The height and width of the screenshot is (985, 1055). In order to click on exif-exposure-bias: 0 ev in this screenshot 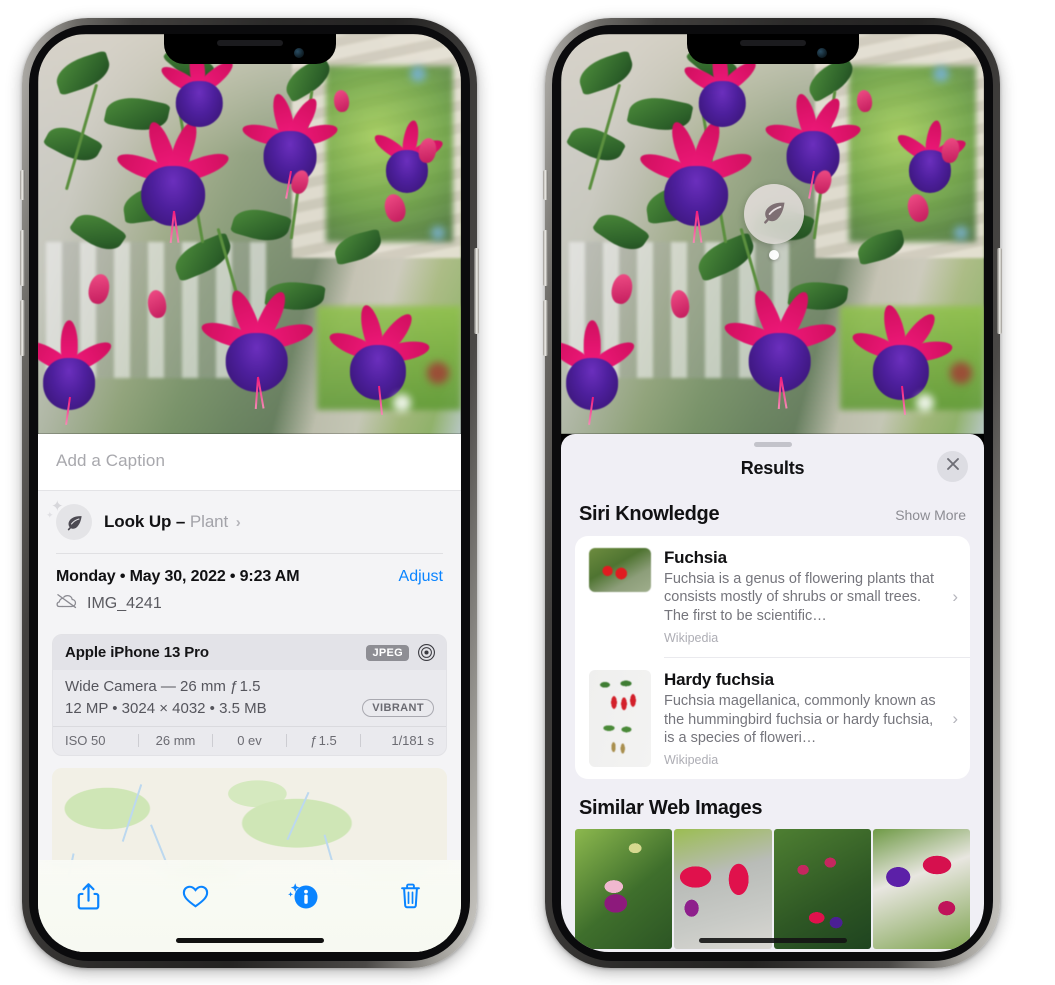, I will do `click(249, 740)`.